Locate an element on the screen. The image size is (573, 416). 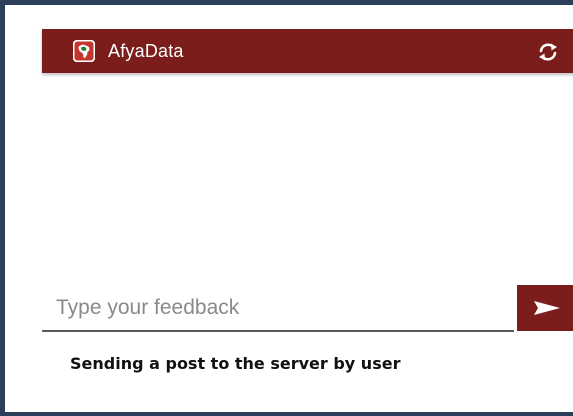
send-icon is located at coordinates (547, 308).